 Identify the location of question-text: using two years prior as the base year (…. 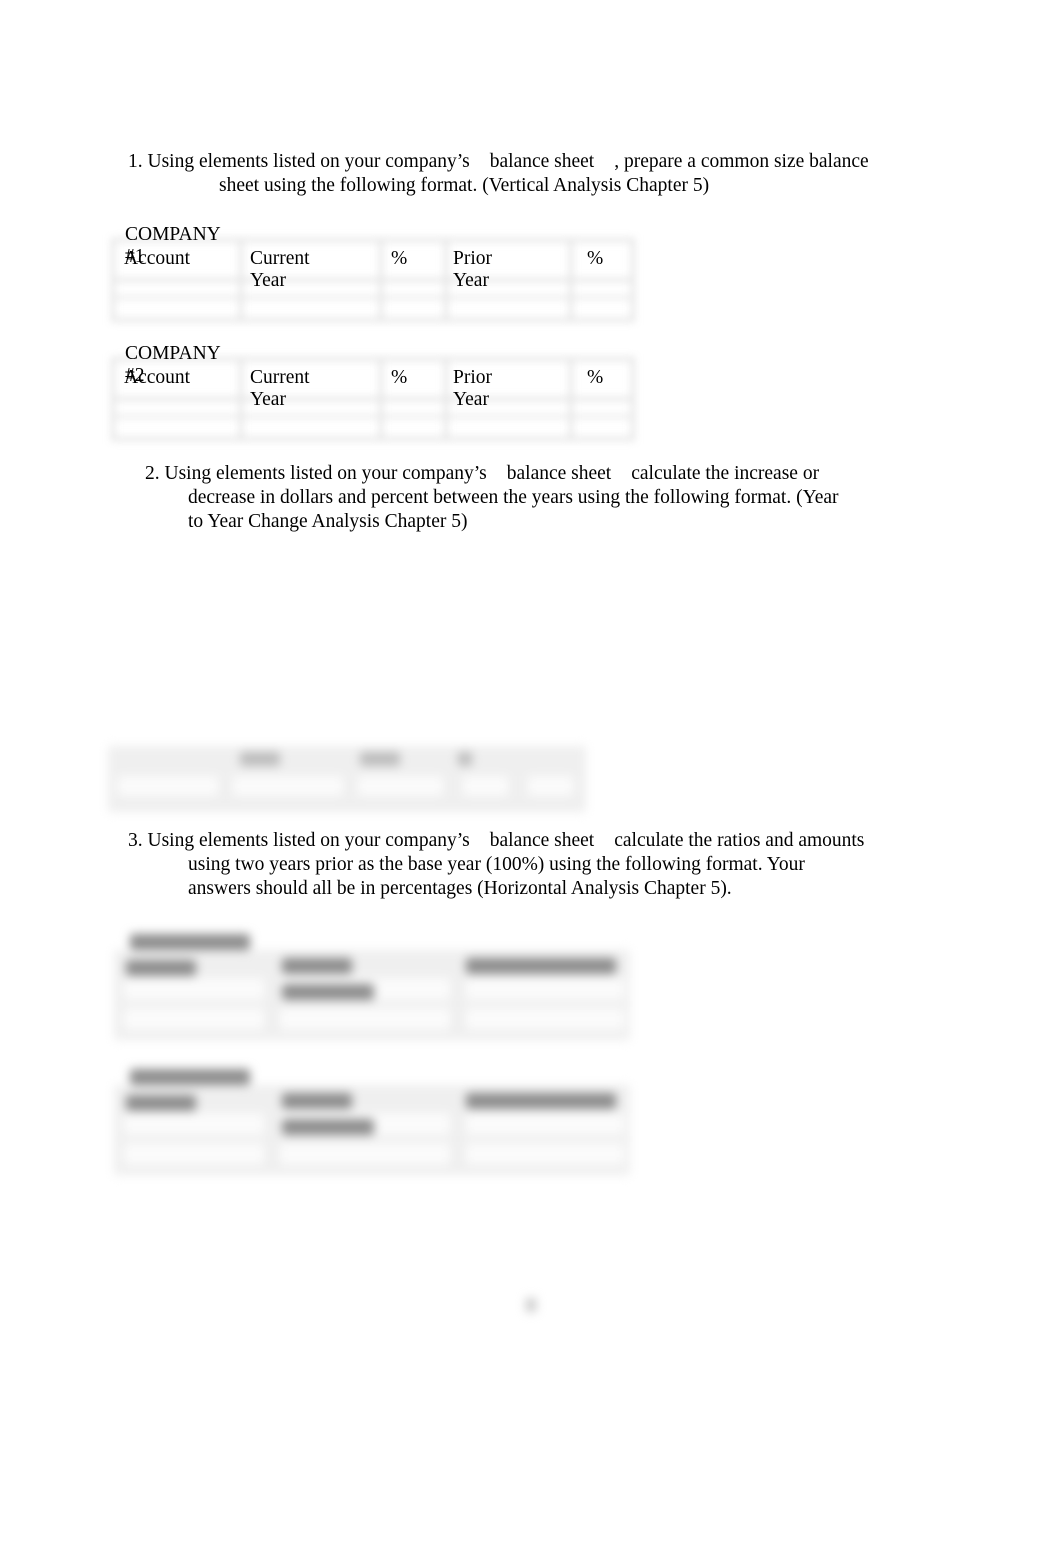
(496, 864).